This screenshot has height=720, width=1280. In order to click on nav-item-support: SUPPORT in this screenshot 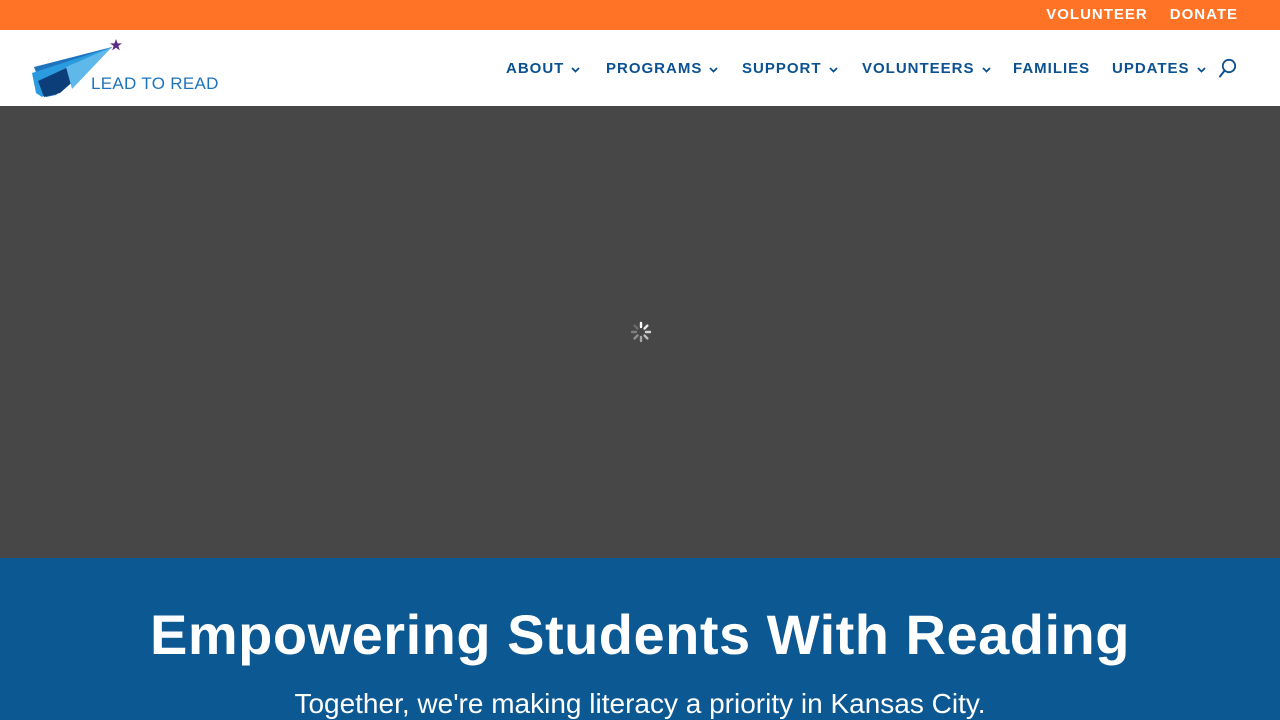, I will do `click(790, 68)`.